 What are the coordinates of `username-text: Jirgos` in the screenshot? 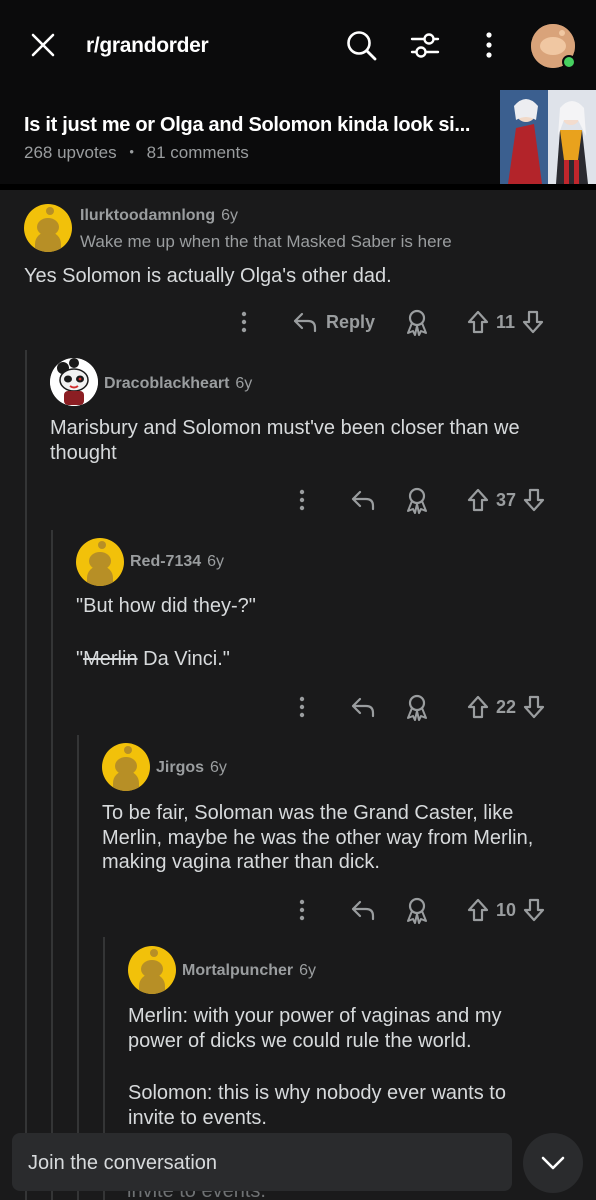 It's located at (180, 767).